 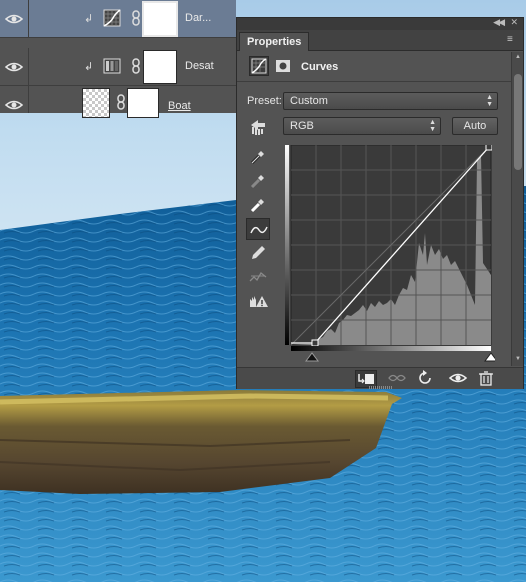 What do you see at coordinates (381, 387) in the screenshot?
I see `resize-grip` at bounding box center [381, 387].